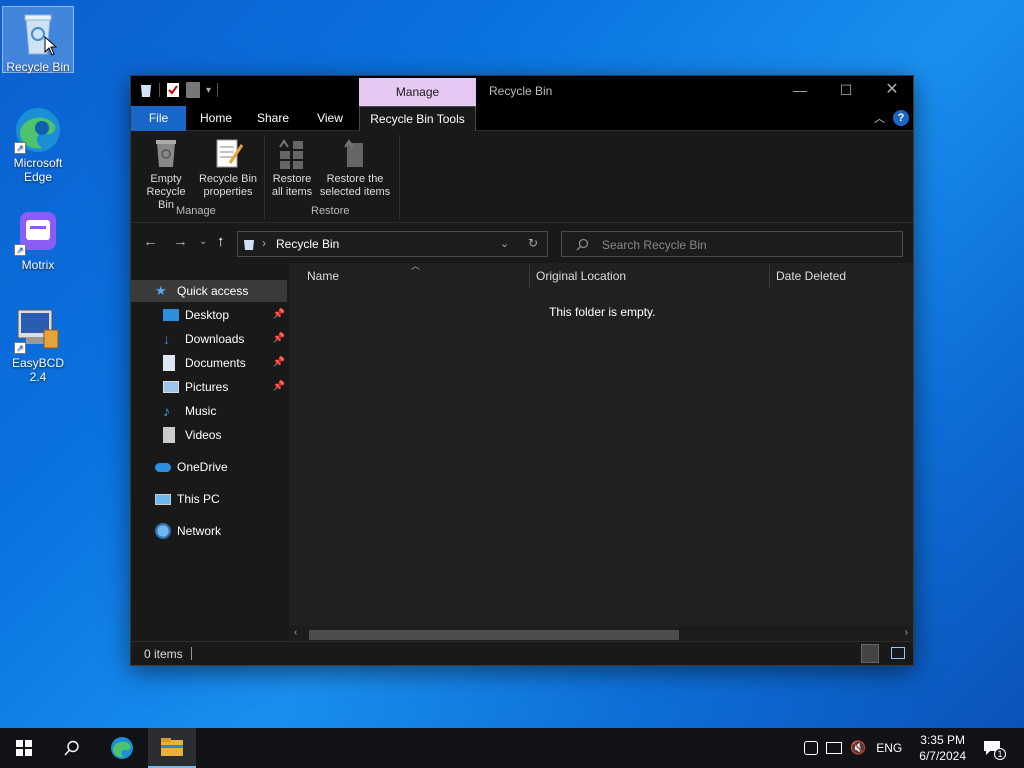 The height and width of the screenshot is (768, 1024). What do you see at coordinates (581, 276) in the screenshot?
I see `column-header-original-location: Original Location` at bounding box center [581, 276].